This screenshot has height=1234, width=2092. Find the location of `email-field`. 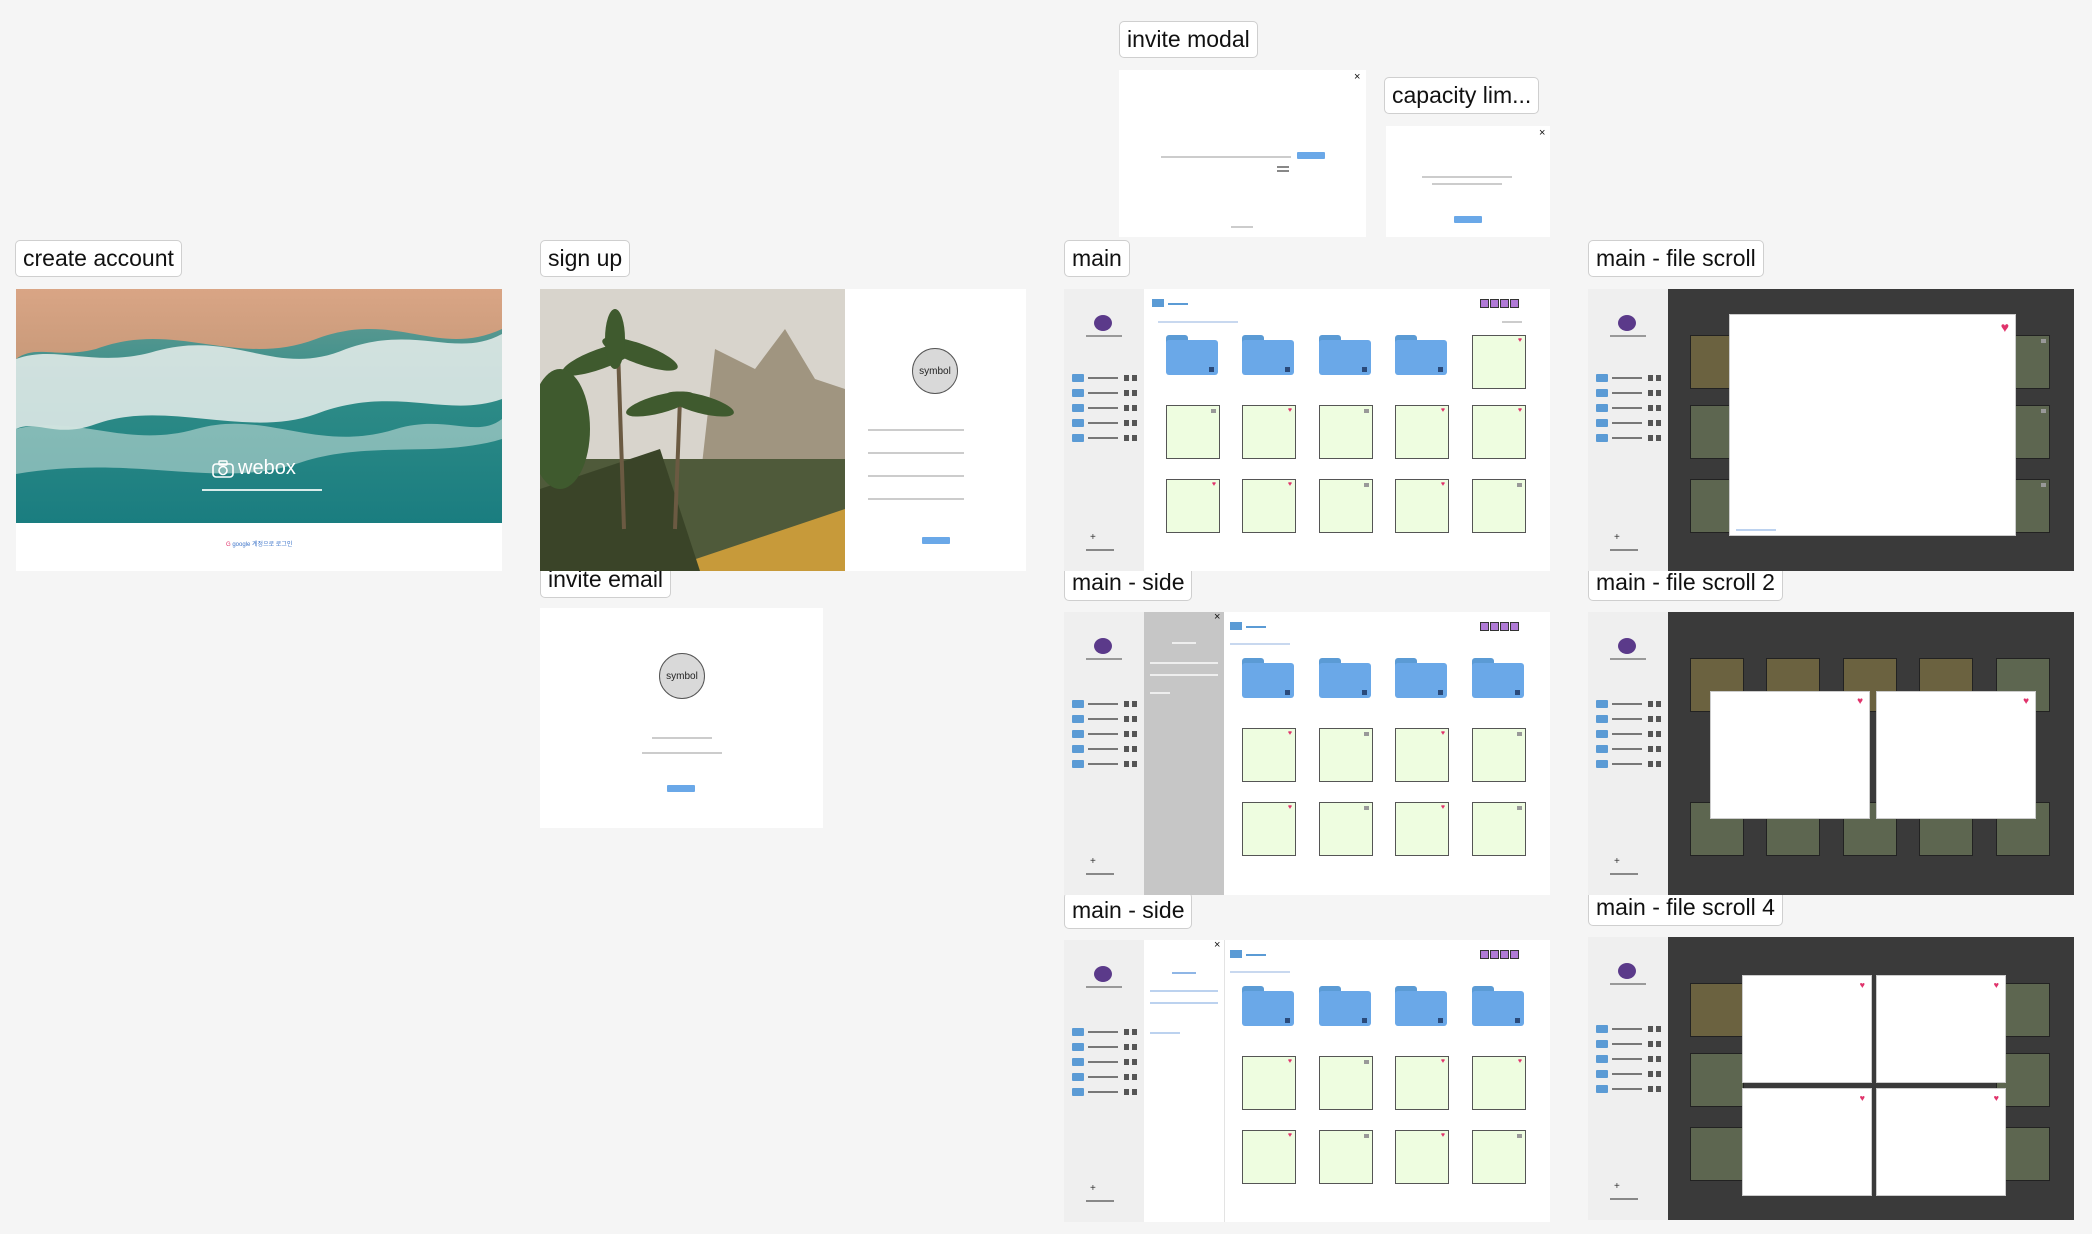

email-field is located at coordinates (916, 453).